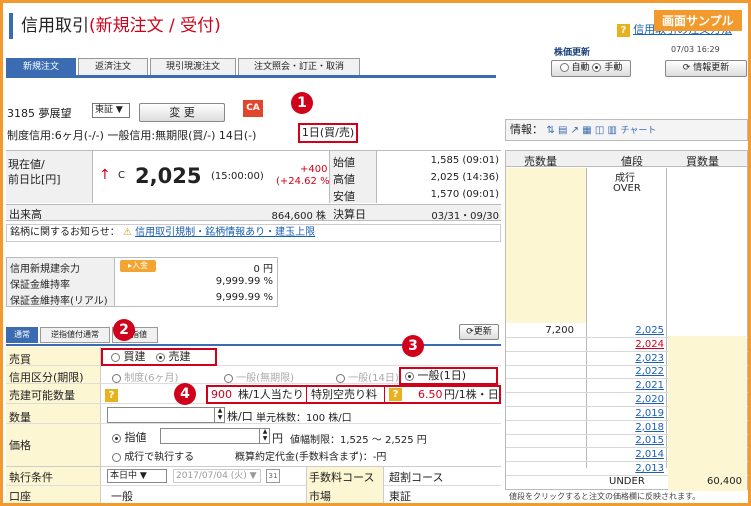 This screenshot has width=751, height=506. What do you see at coordinates (416, 477) in the screenshot?
I see `fee-course-value: 超割コース` at bounding box center [416, 477].